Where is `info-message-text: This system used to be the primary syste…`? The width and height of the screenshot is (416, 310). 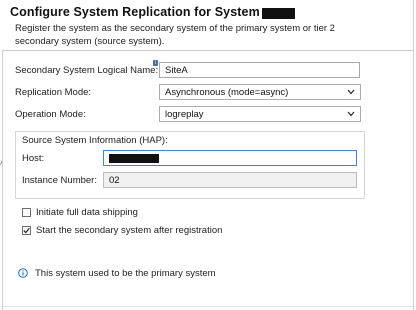
info-message-text: This system used to be the primary syste… is located at coordinates (125, 273).